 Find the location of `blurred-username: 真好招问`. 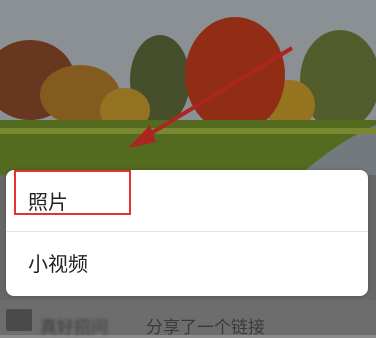

blurred-username: 真好招问 is located at coordinates (74, 328).